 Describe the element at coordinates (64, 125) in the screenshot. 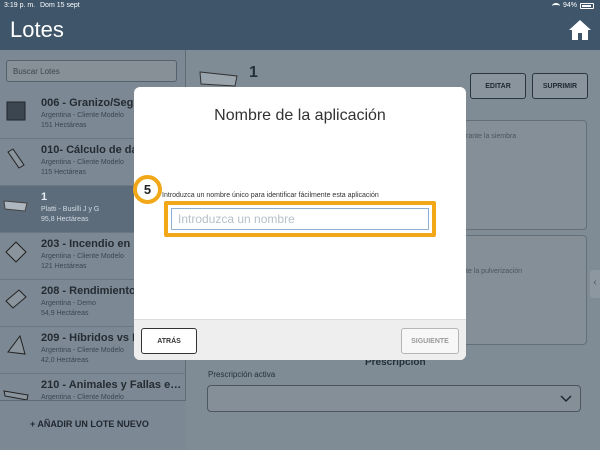

I see `list-item-area: 151 Hectáreas` at that location.